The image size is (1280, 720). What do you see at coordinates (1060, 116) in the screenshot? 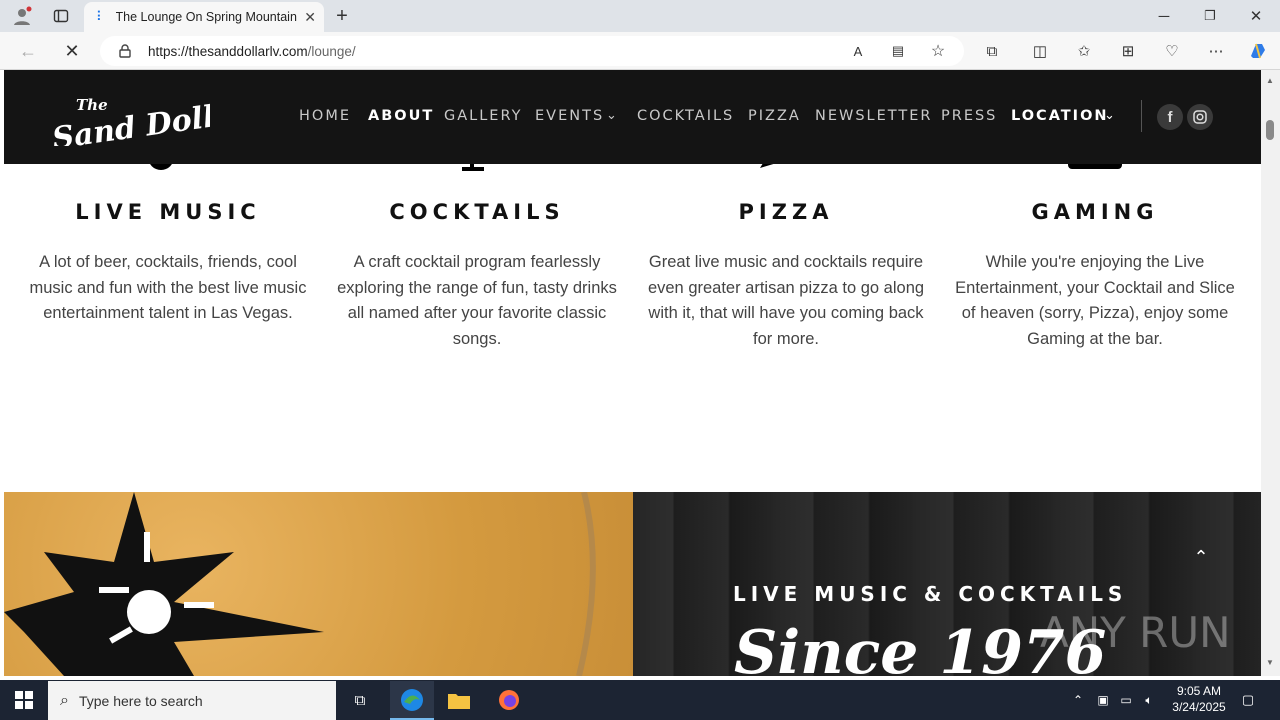
I see `nav-location: LOCATION` at bounding box center [1060, 116].